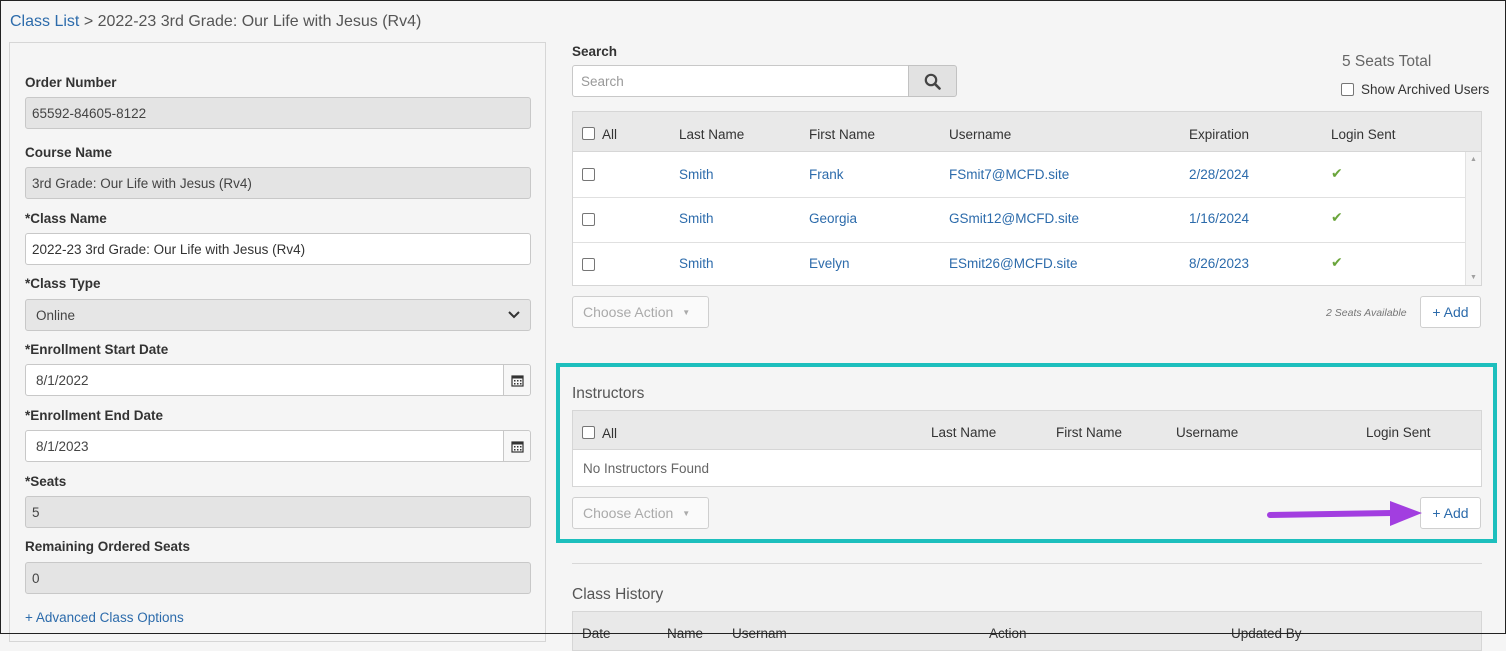  What do you see at coordinates (278, 446) in the screenshot?
I see `enrollment-end-field: 8/1/2023` at bounding box center [278, 446].